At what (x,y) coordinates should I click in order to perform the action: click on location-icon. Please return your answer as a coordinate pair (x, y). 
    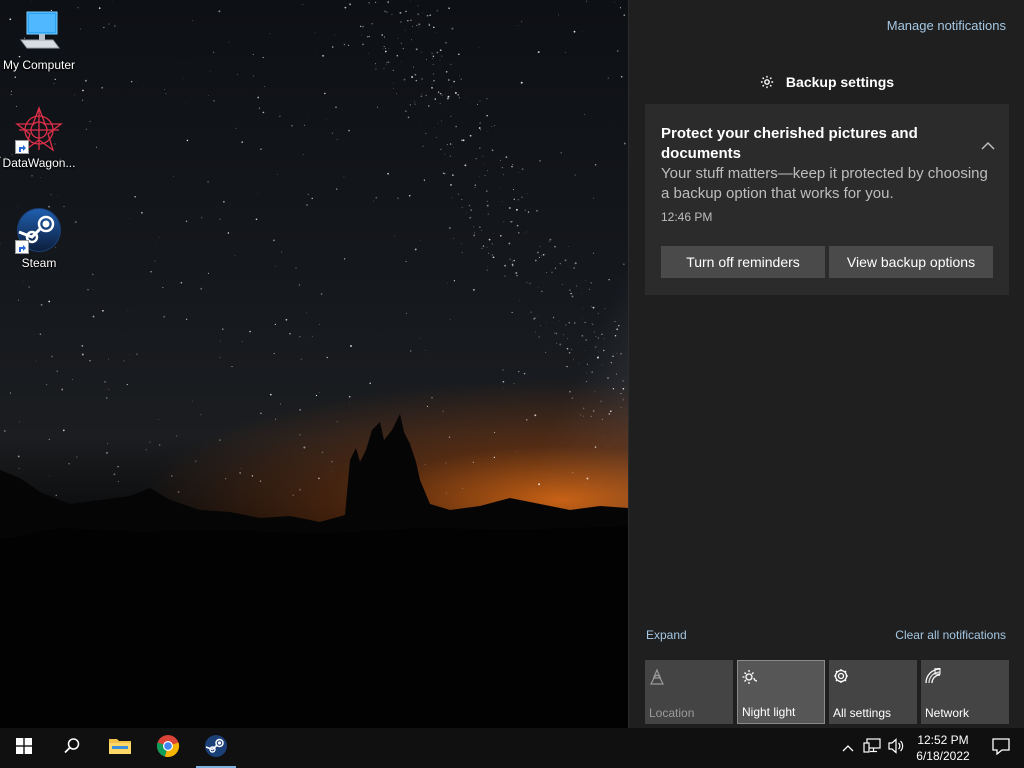
    Looking at the image, I should click on (657, 679).